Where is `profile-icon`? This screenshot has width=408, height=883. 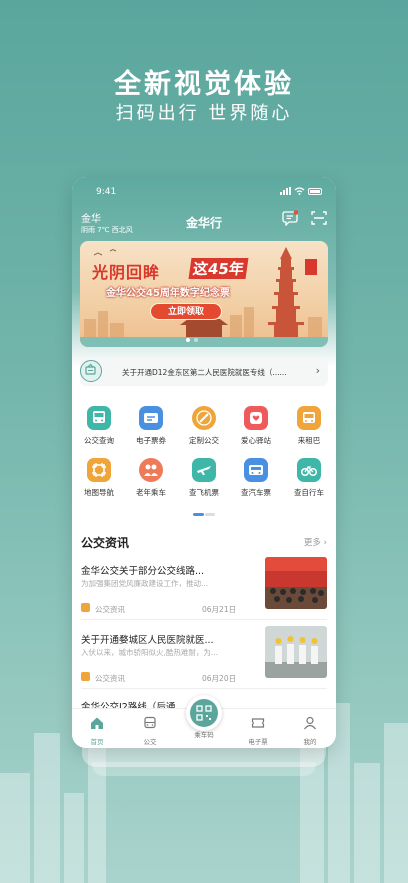
profile-icon is located at coordinates (310, 723).